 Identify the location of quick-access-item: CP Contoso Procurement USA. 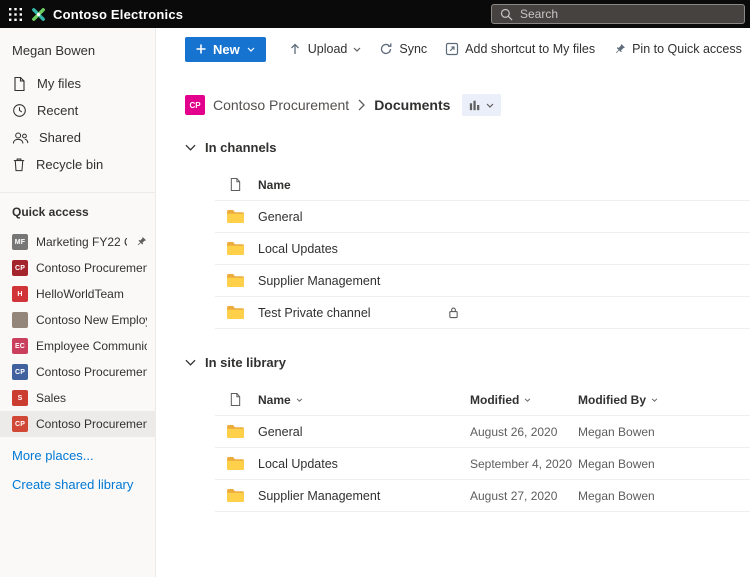
(77, 268).